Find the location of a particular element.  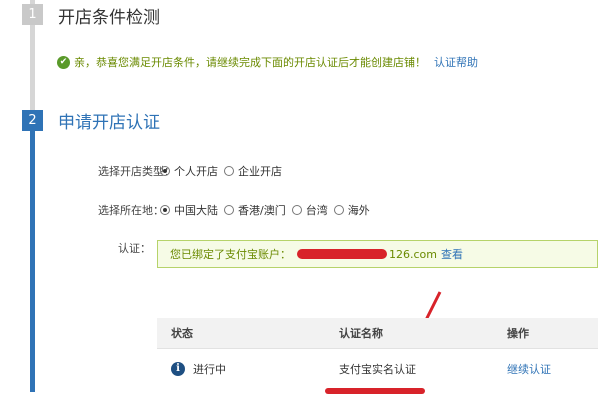

table-header: 状态 认证名称 操作 is located at coordinates (377, 333).